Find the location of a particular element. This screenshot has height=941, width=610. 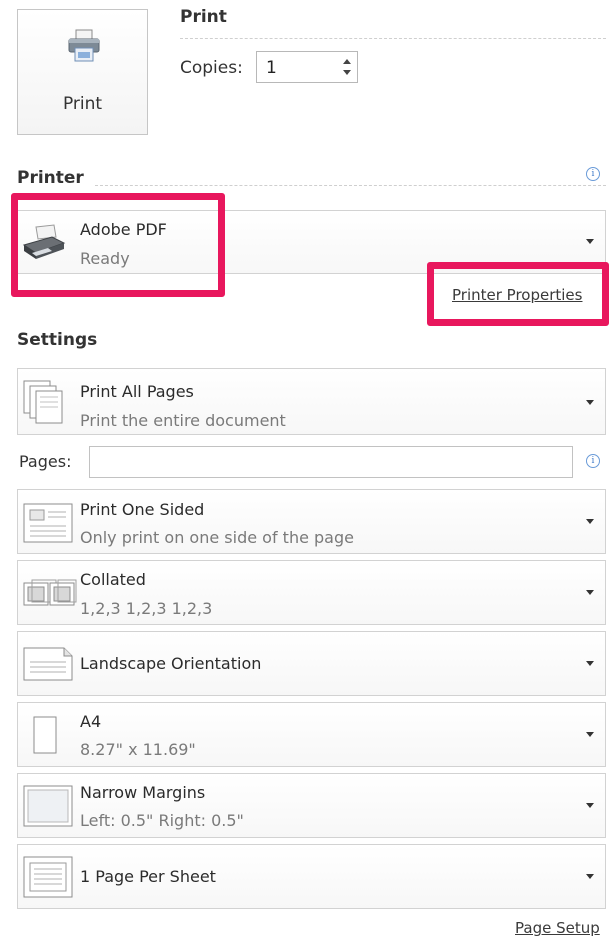

collation-dropdown: Collated 1,2,3 1,2,3 1,2,3 is located at coordinates (311, 592).